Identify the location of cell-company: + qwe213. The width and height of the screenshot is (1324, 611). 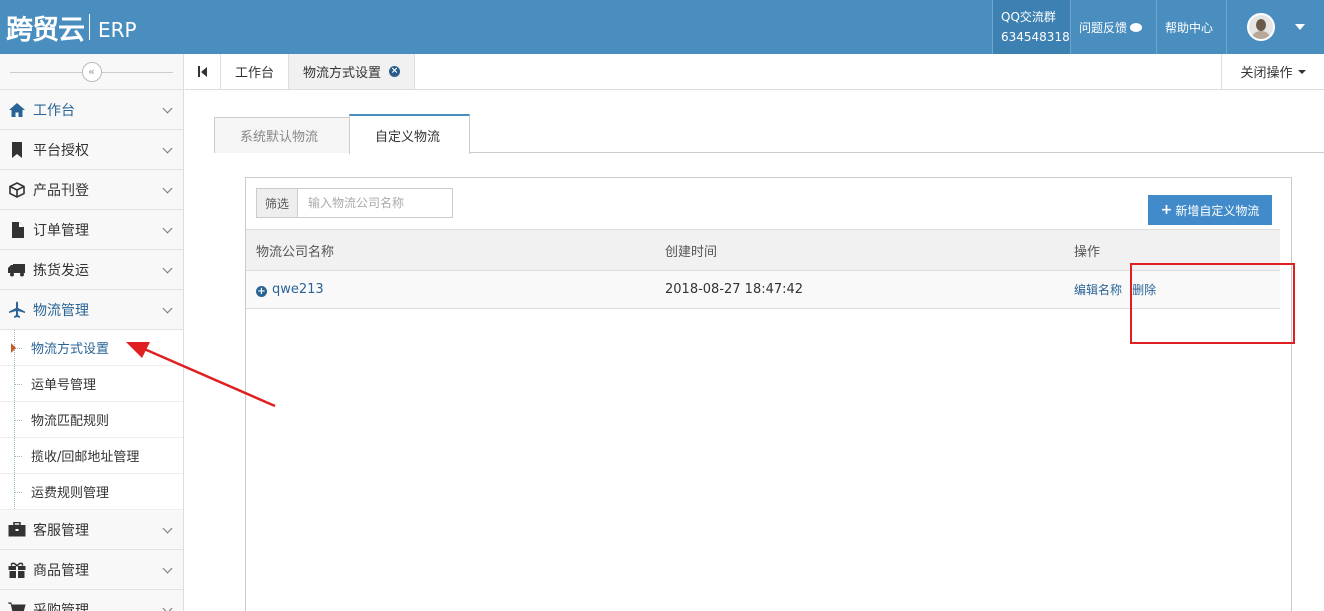
(450, 289).